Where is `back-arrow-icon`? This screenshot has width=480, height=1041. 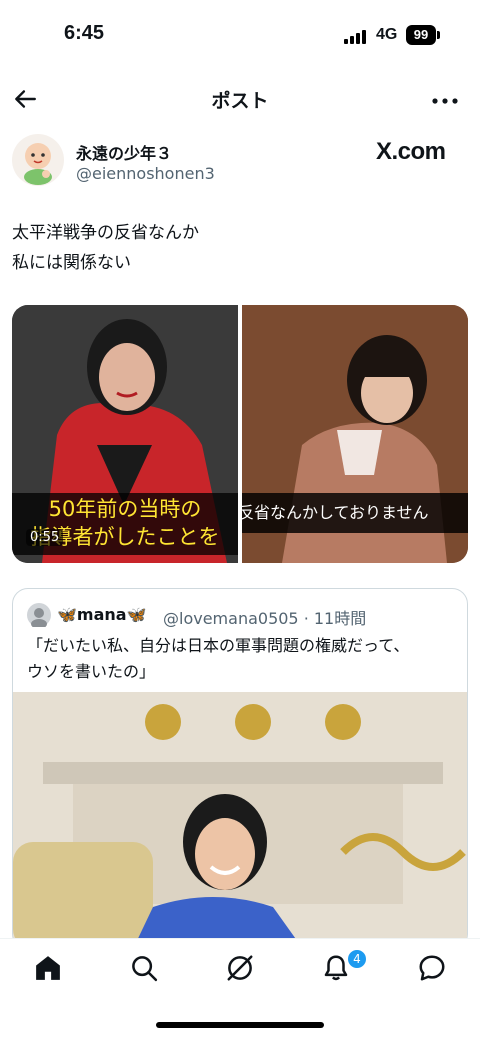 back-arrow-icon is located at coordinates (25, 99).